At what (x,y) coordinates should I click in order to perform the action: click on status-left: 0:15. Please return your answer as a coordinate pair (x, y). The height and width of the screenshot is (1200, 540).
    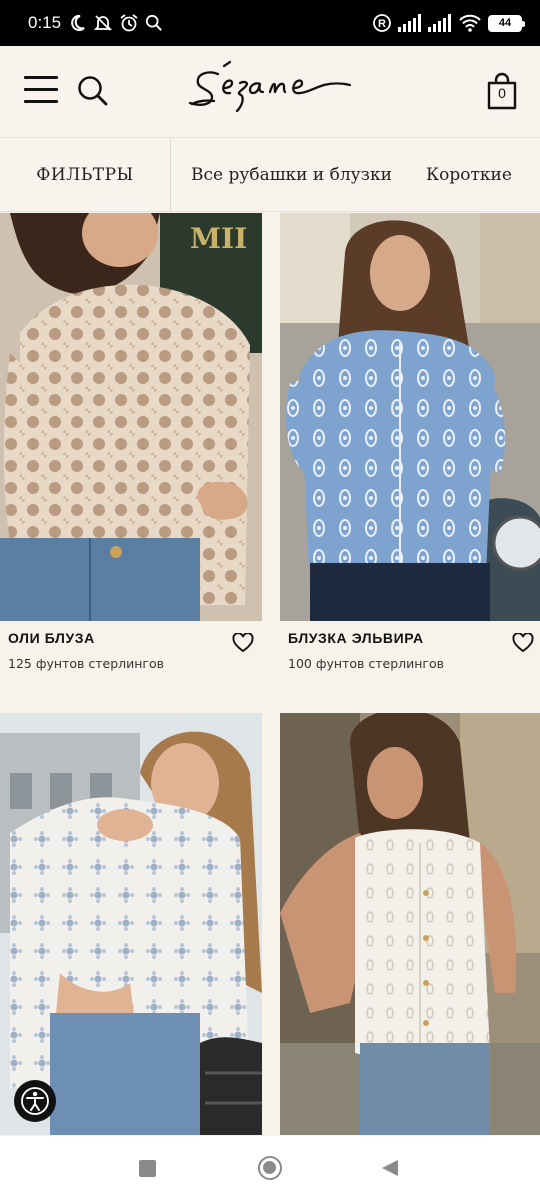
    Looking at the image, I should click on (95, 23).